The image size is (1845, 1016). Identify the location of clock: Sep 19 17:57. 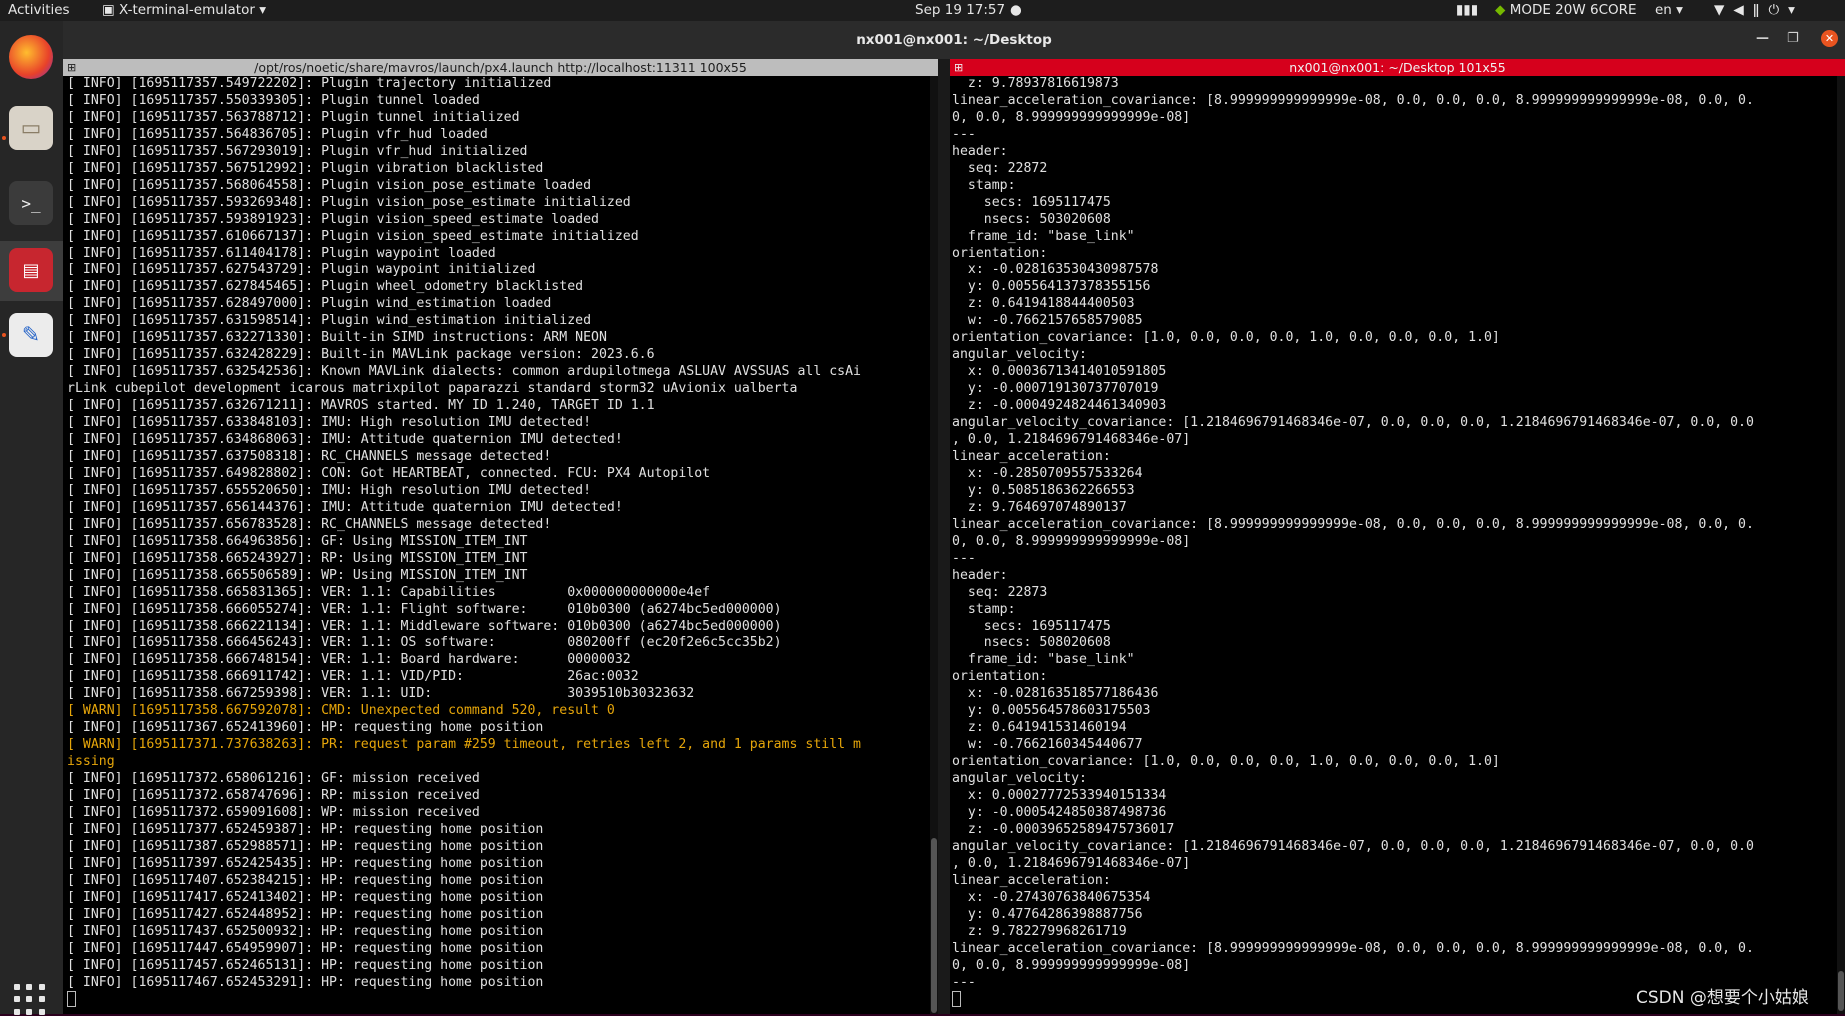
(960, 10).